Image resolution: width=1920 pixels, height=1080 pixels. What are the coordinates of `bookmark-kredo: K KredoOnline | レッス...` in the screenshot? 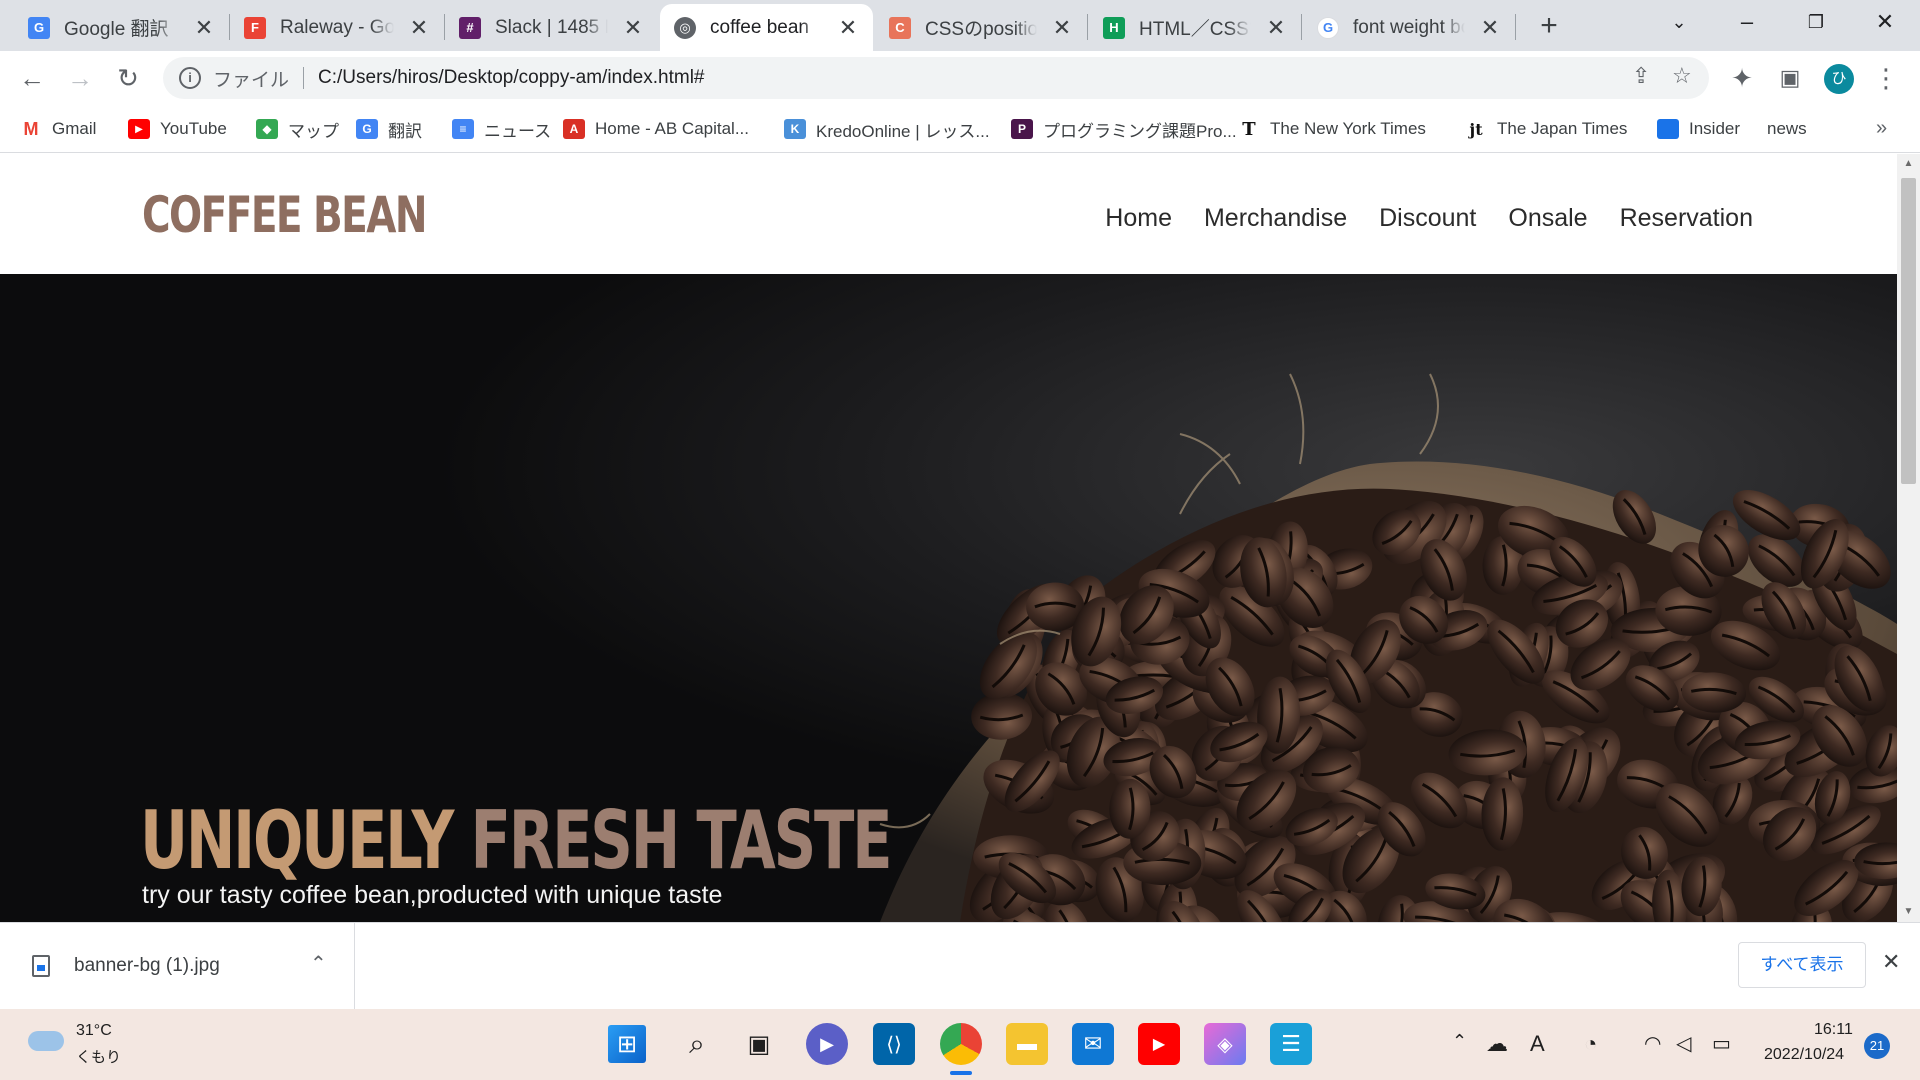 It's located at (887, 129).